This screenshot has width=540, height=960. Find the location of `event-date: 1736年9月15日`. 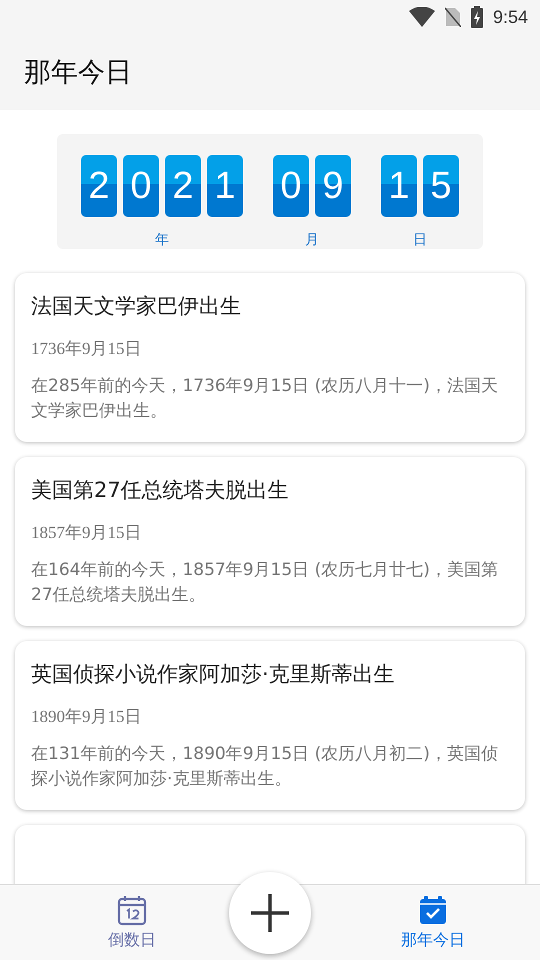

event-date: 1736年9月15日 is located at coordinates (86, 349).